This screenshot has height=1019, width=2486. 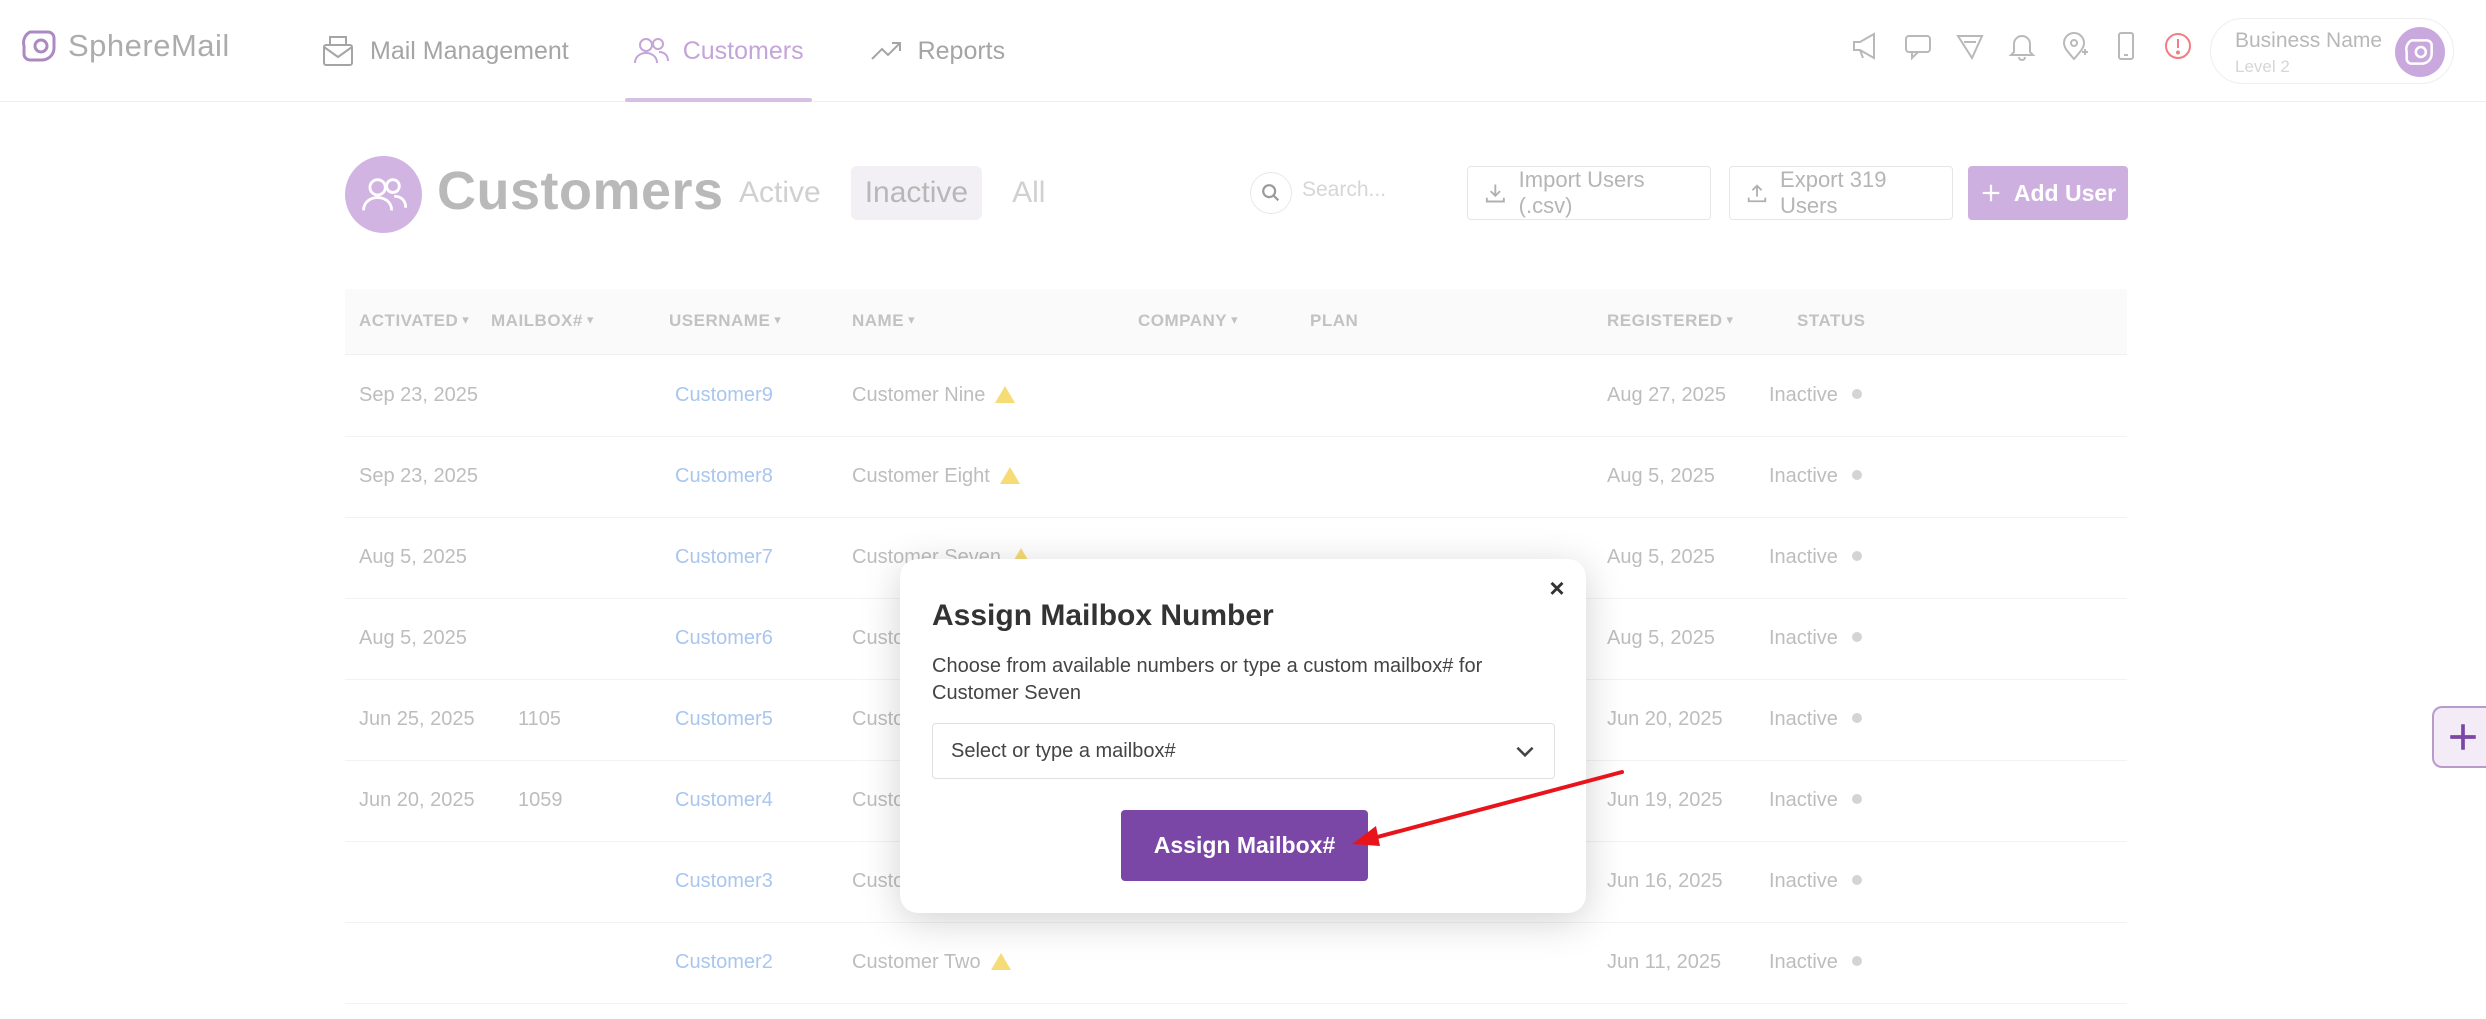 I want to click on chat-icon, so click(x=1918, y=46).